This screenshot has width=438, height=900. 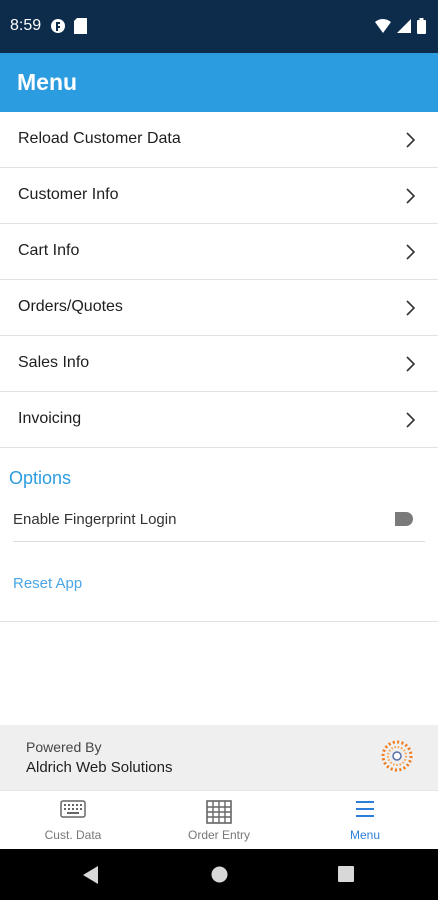 What do you see at coordinates (219, 196) in the screenshot?
I see `menu-item-customer-info: Customer Info` at bounding box center [219, 196].